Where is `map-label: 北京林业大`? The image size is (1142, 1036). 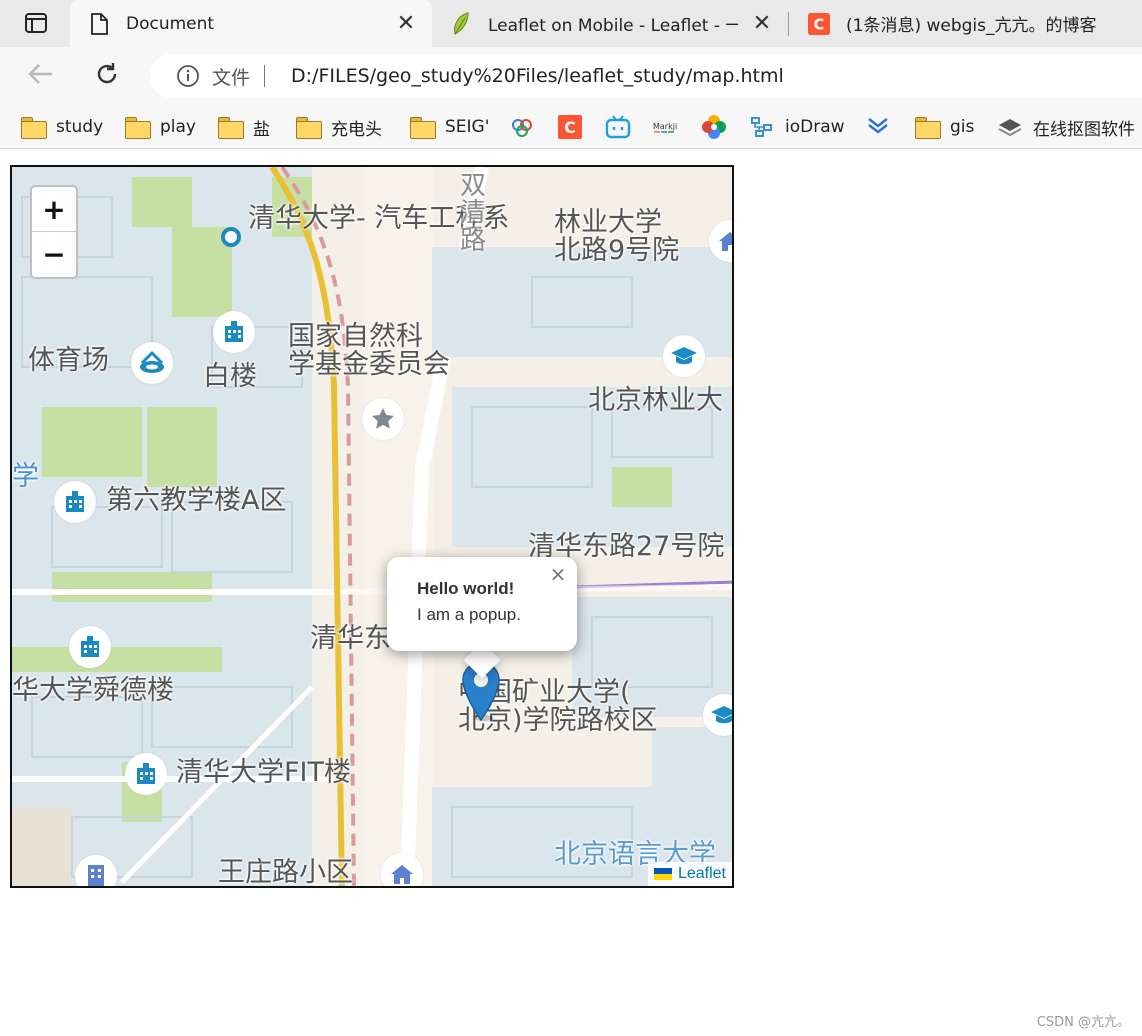 map-label: 北京林业大 is located at coordinates (655, 400).